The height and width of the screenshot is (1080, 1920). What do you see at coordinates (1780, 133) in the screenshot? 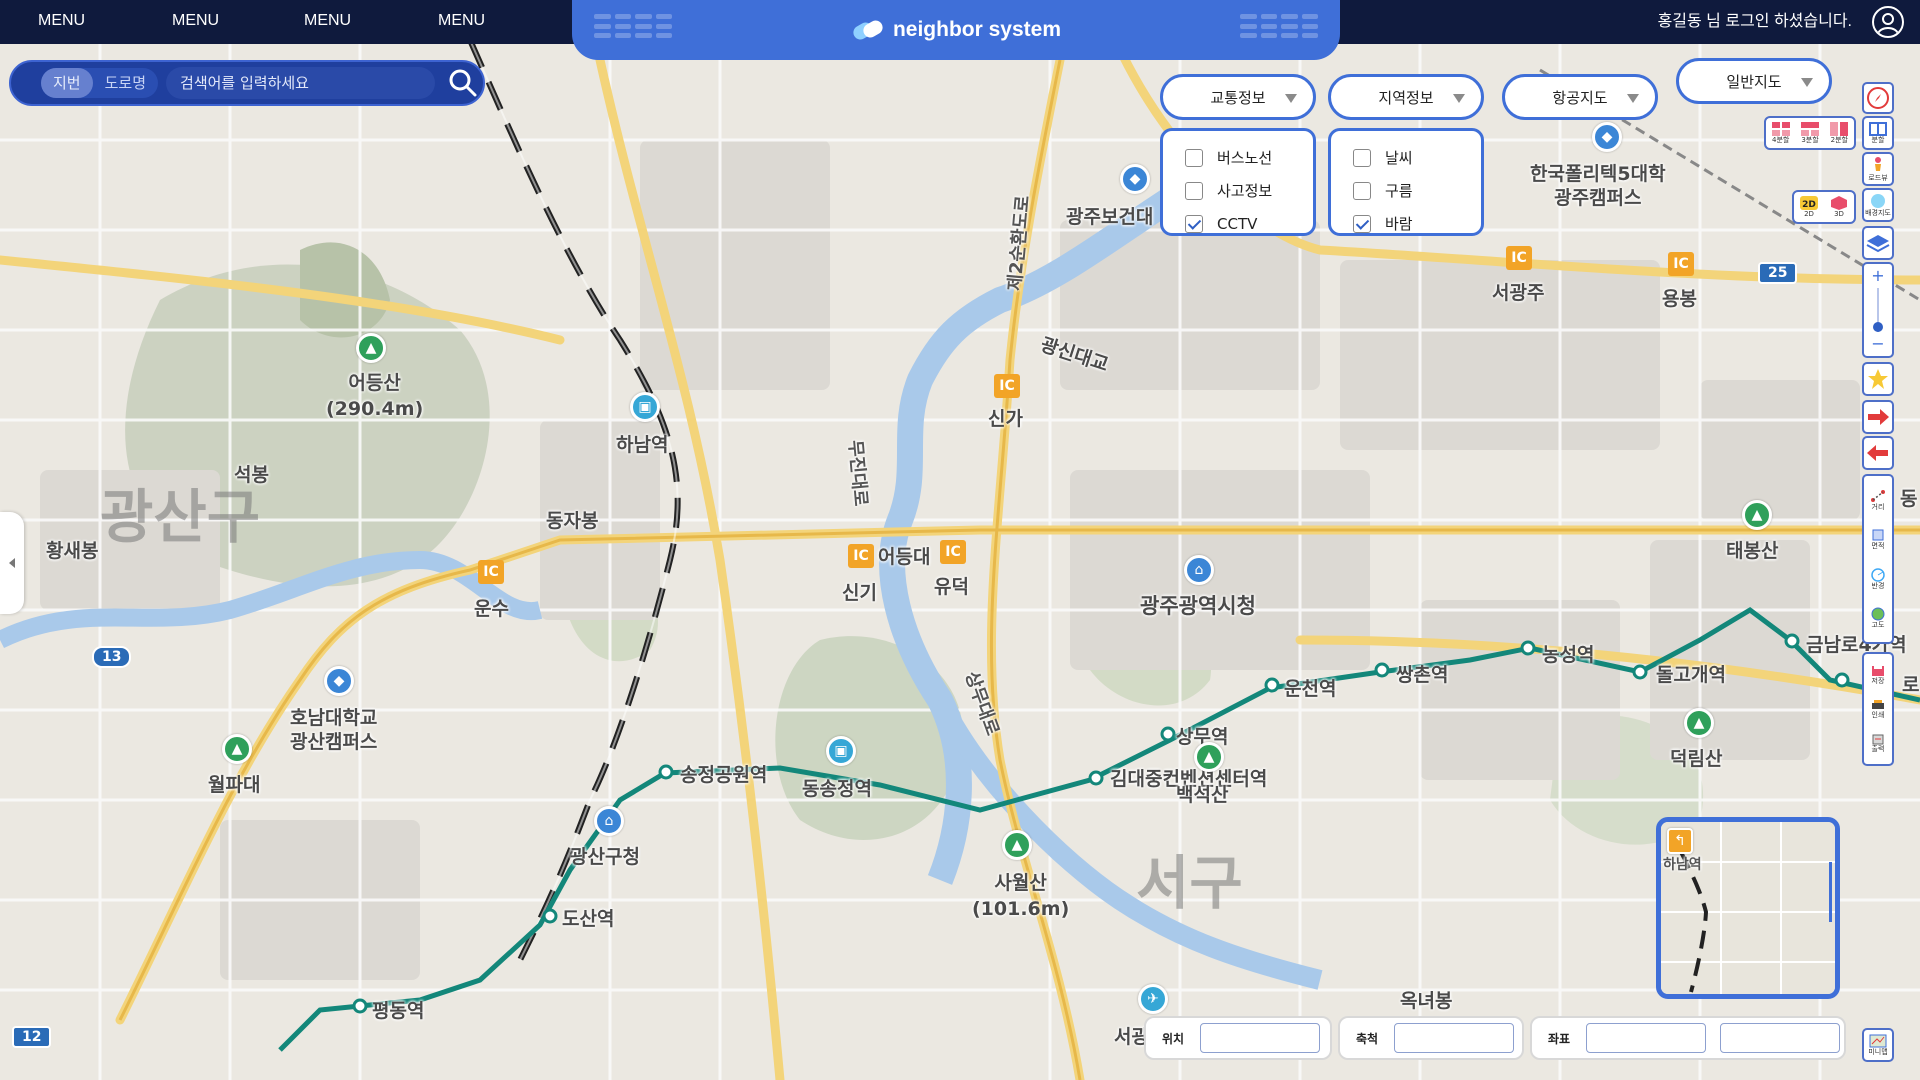
I see `split-4-button: 4분할` at bounding box center [1780, 133].